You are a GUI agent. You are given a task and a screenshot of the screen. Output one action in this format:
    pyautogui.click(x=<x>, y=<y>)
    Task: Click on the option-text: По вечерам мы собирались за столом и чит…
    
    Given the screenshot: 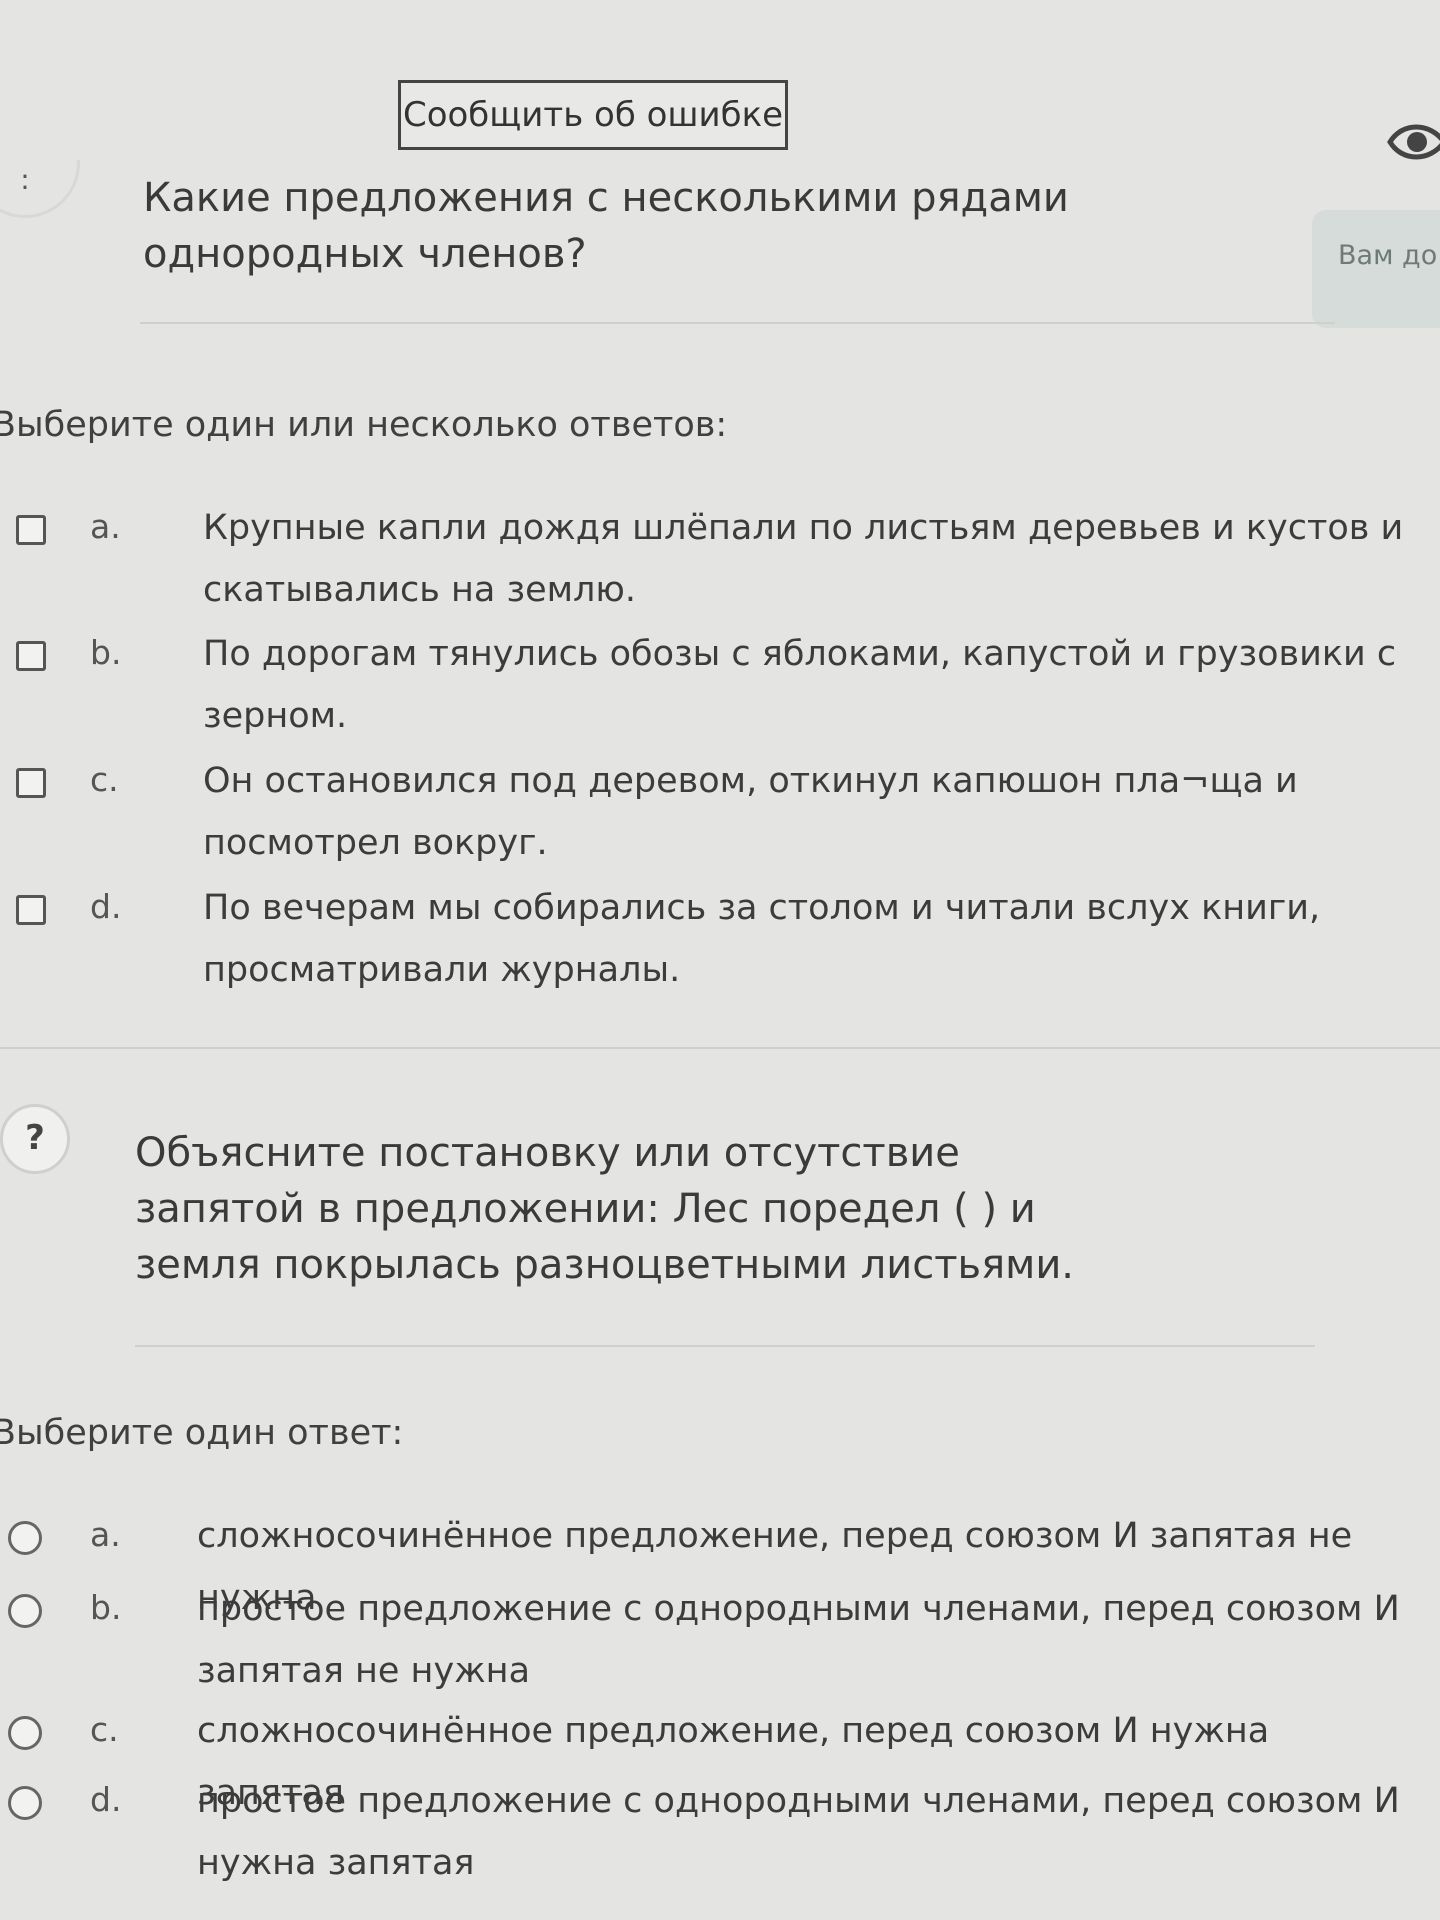 What is the action you would take?
    pyautogui.click(x=818, y=939)
    